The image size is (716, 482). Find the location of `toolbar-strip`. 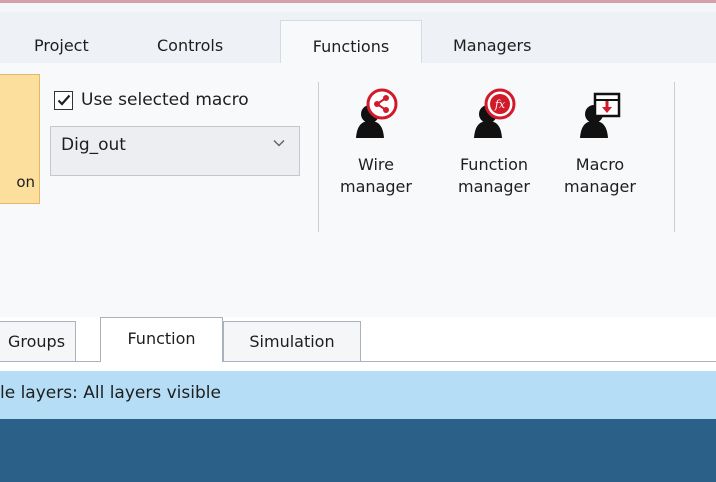

toolbar-strip is located at coordinates (358, 283).